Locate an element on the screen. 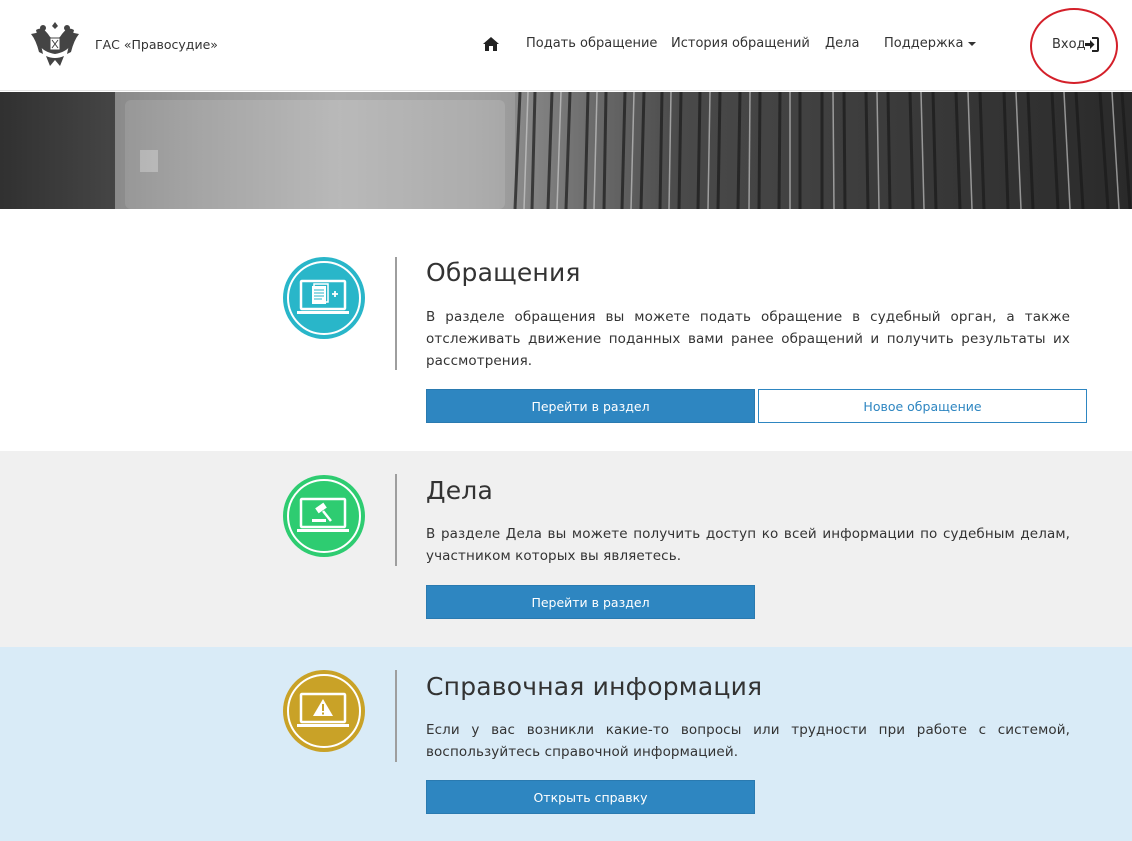 The height and width of the screenshot is (841, 1132). gavel-laptop-icon is located at coordinates (324, 516).